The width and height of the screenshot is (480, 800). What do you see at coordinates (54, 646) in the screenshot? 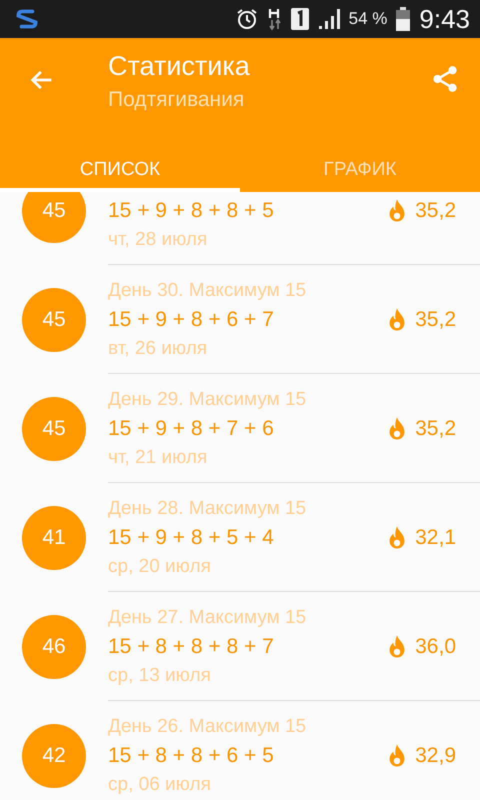
I see `total-badge: 46` at bounding box center [54, 646].